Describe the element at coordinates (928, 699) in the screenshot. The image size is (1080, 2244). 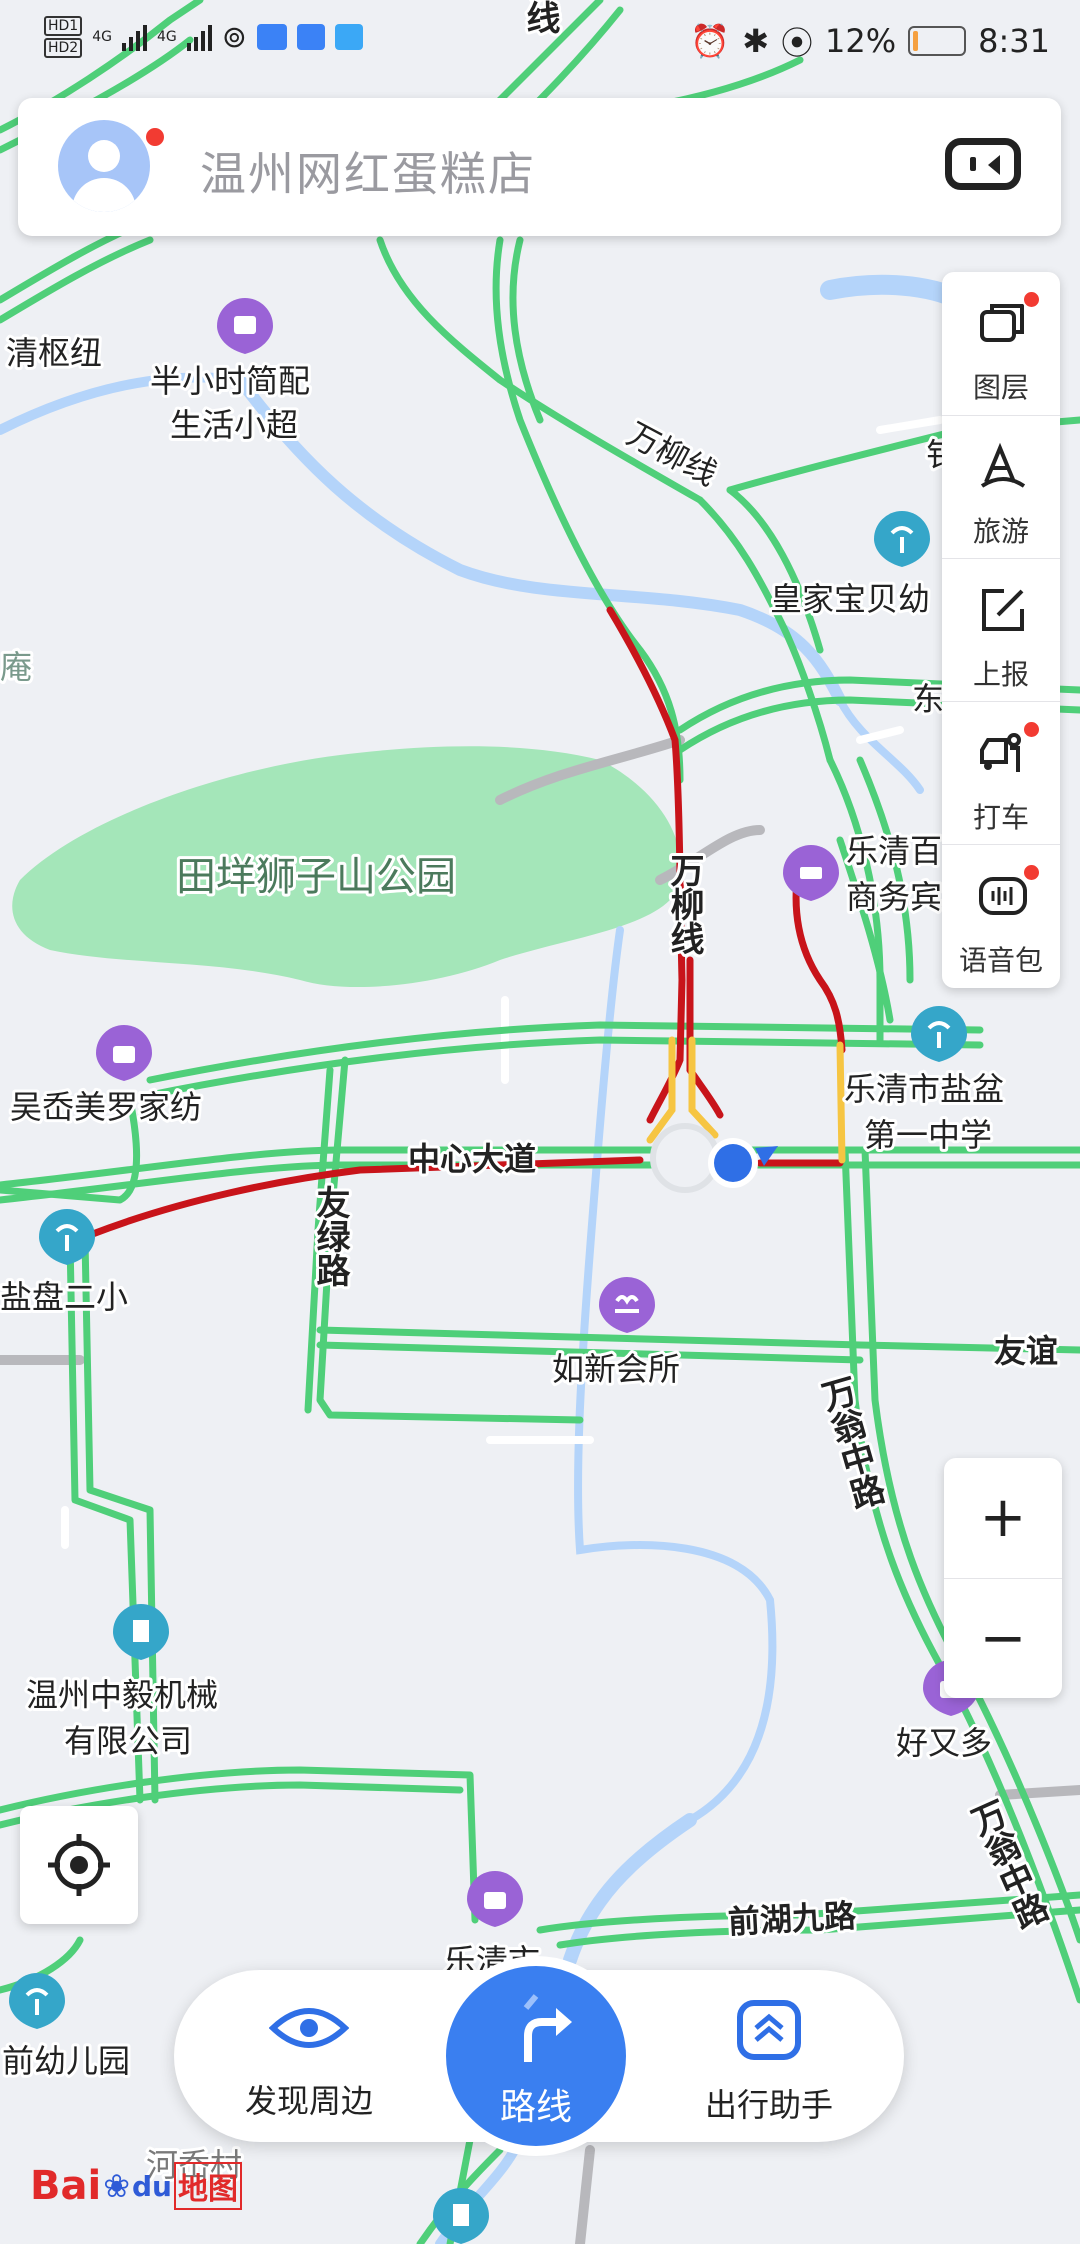
I see `road-label: 东` at that location.